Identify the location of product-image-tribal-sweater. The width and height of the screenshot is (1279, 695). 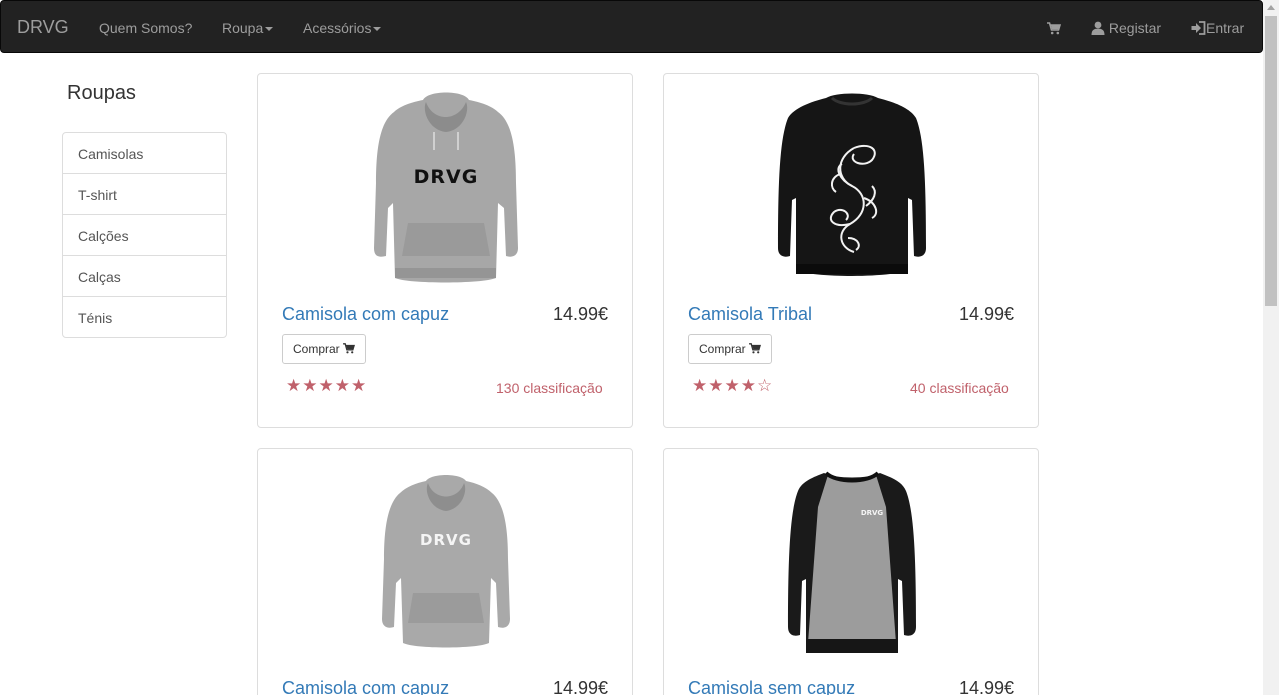
(851, 188).